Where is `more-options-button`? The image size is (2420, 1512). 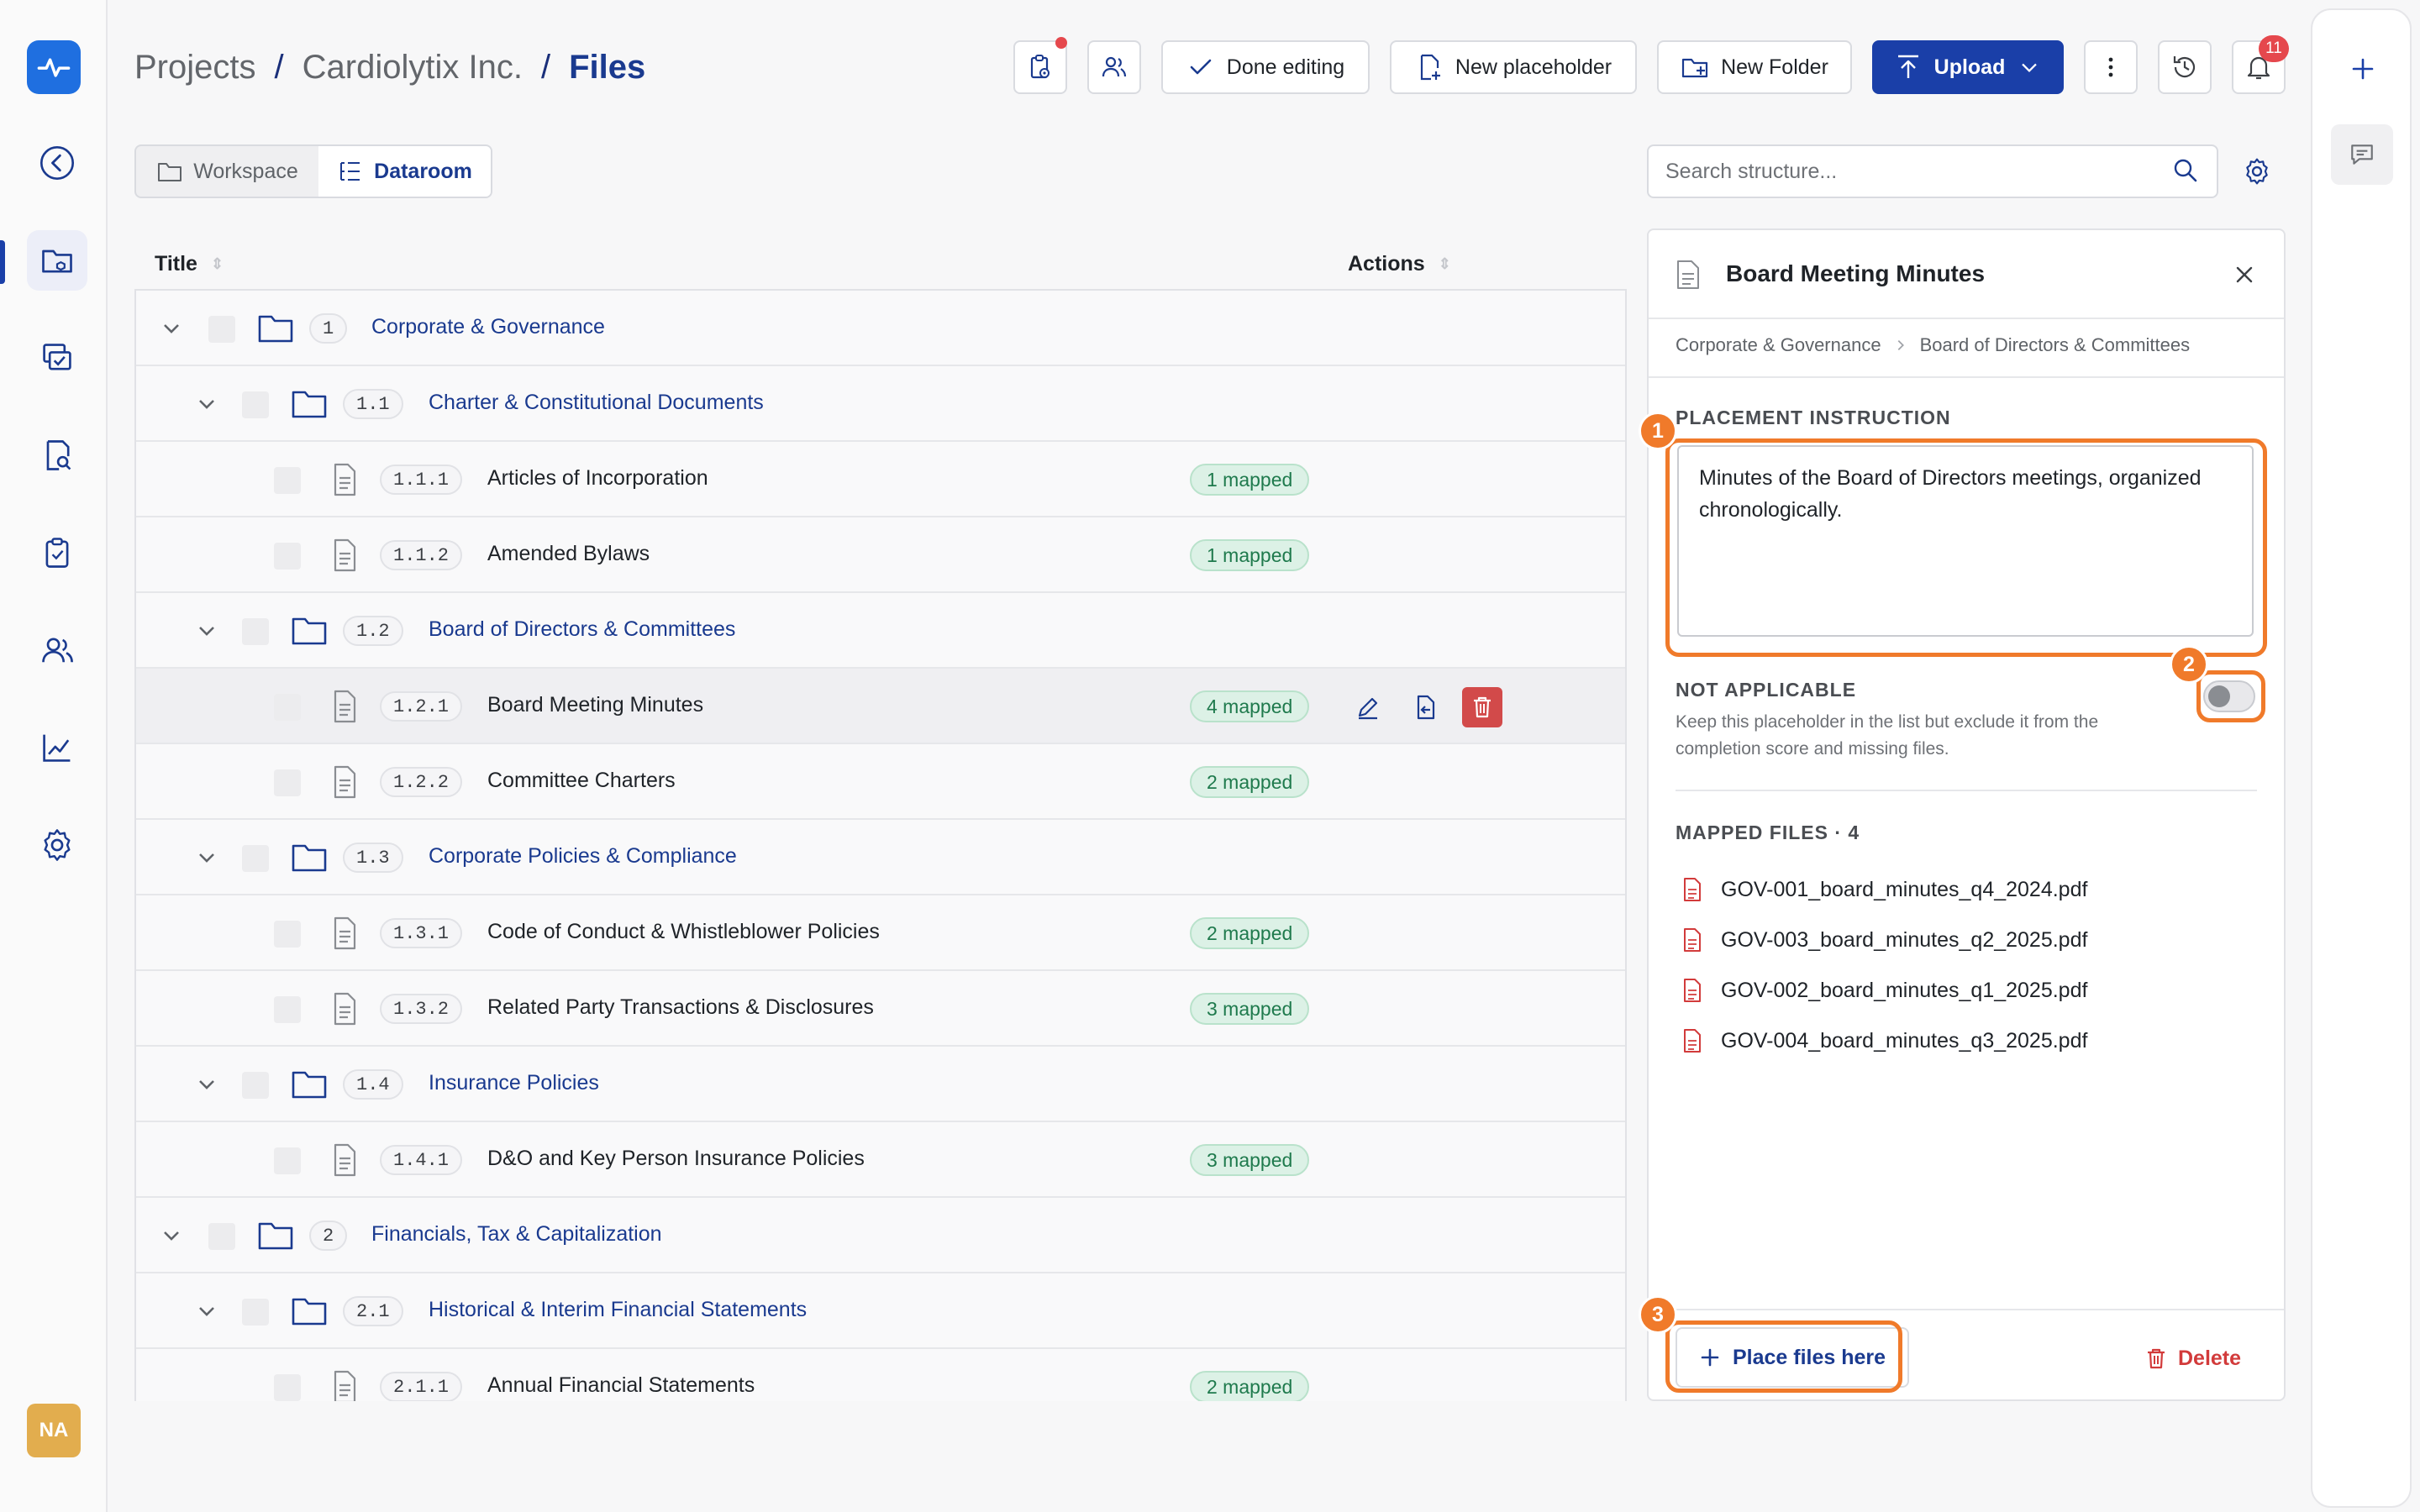
more-options-button is located at coordinates (2111, 67).